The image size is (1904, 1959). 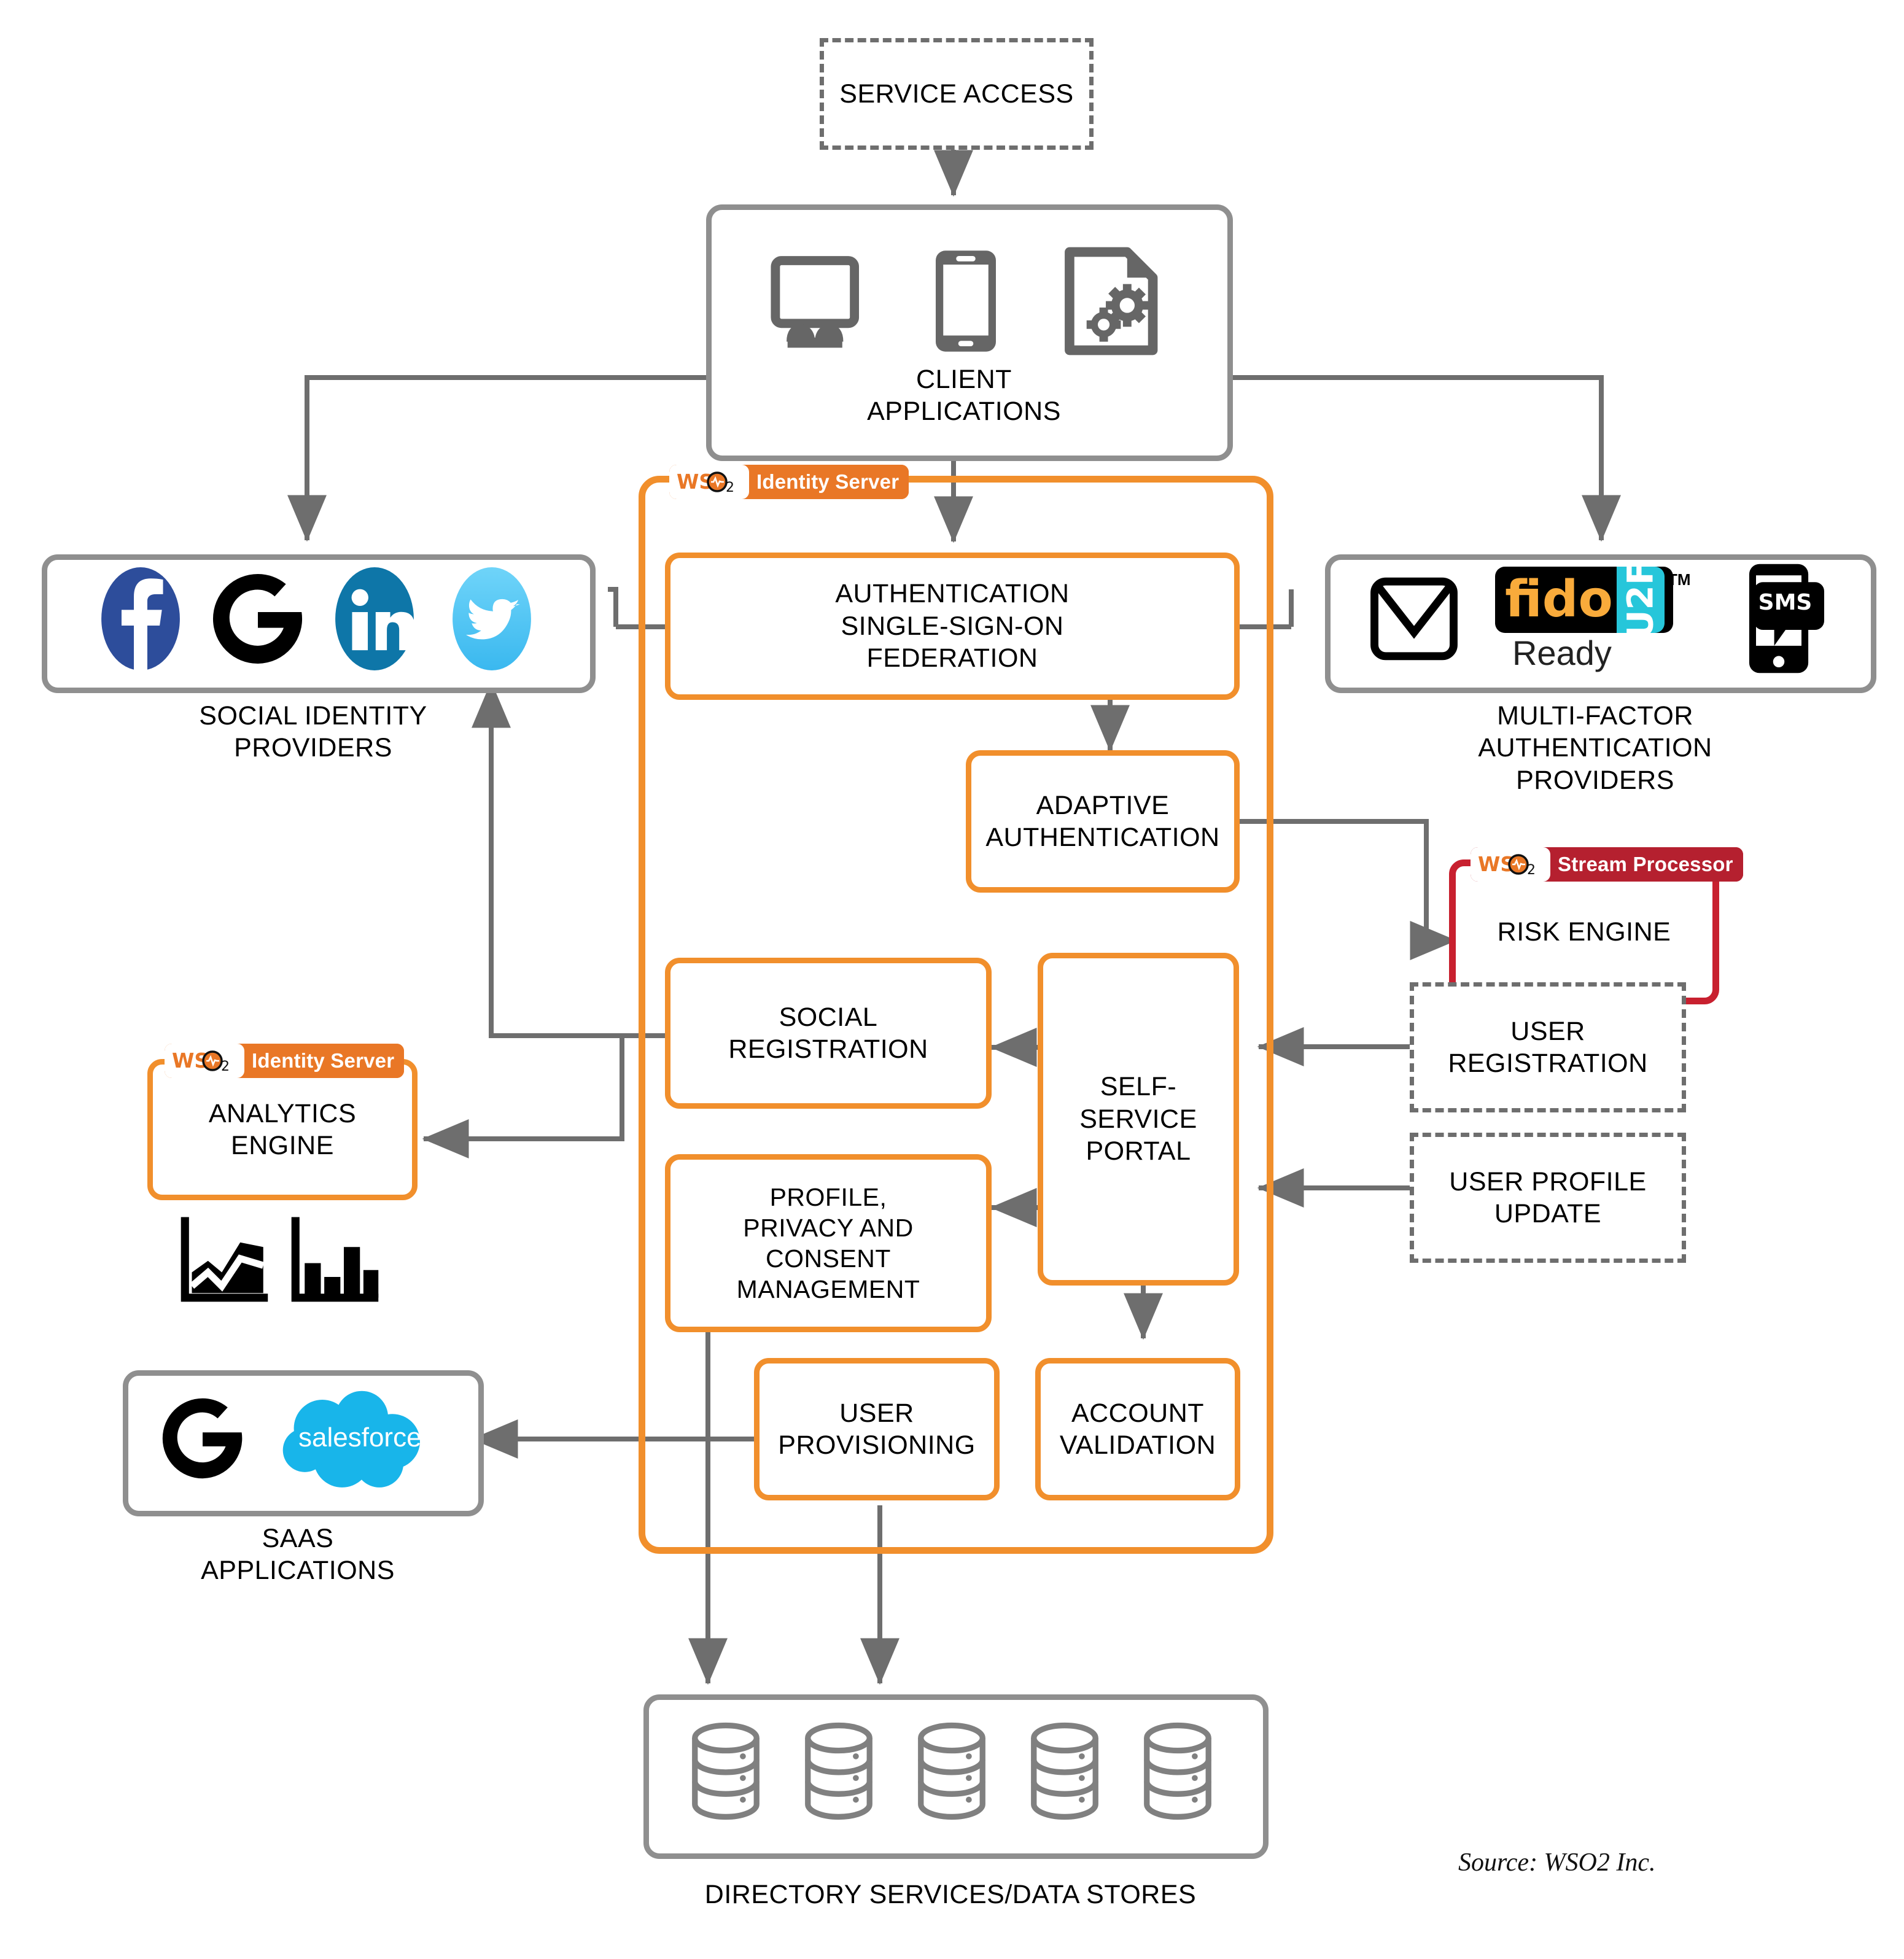 I want to click on analytics-engine-block: ANALYTICS ENGINE, so click(x=282, y=1129).